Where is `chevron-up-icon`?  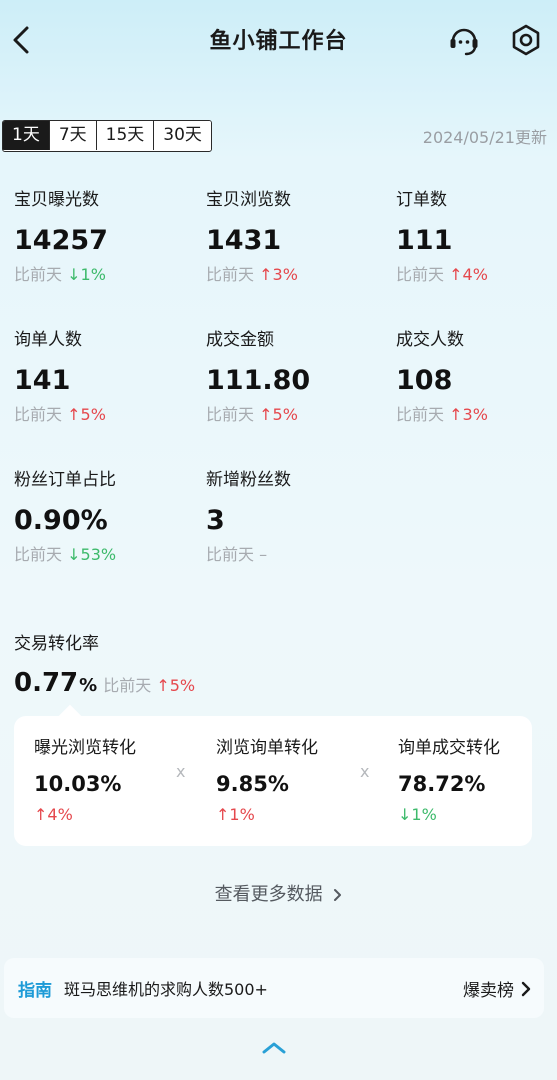 chevron-up-icon is located at coordinates (274, 1048).